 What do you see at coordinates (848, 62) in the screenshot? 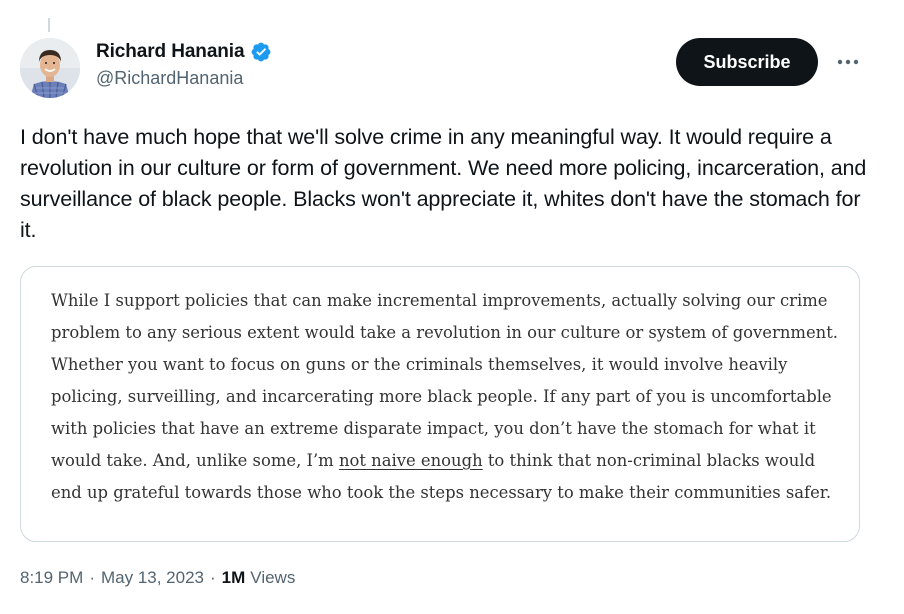
I see `more-horizontal-icon` at bounding box center [848, 62].